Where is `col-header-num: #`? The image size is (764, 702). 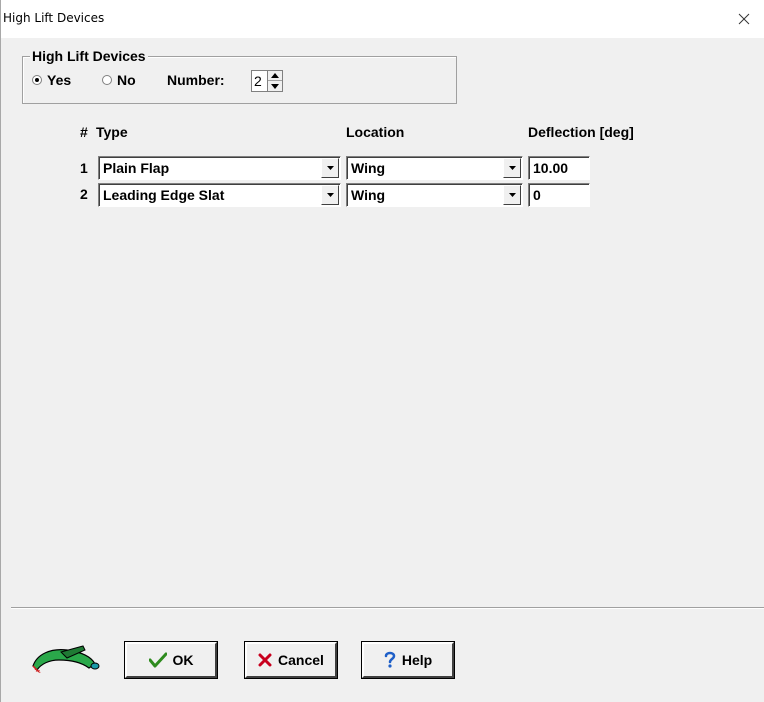 col-header-num: # is located at coordinates (84, 132).